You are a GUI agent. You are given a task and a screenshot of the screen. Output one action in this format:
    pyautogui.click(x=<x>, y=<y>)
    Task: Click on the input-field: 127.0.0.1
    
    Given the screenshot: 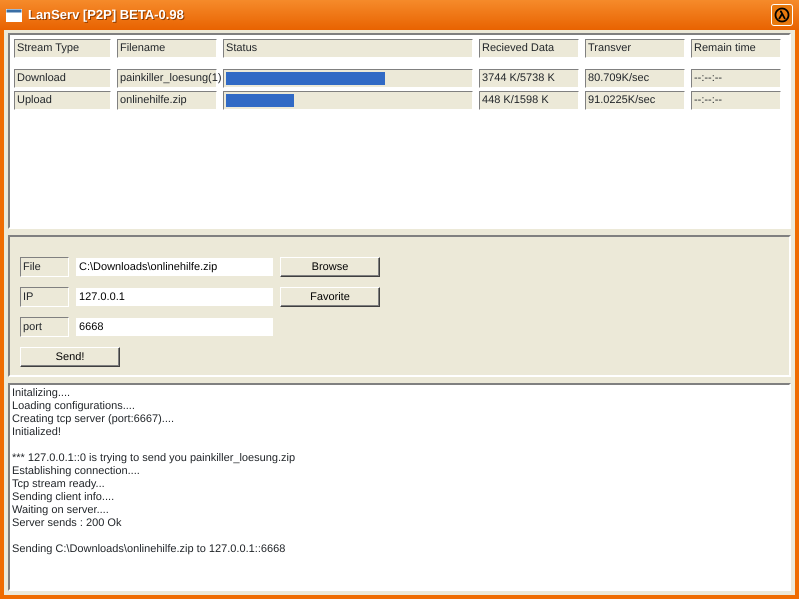 What is the action you would take?
    pyautogui.click(x=174, y=297)
    